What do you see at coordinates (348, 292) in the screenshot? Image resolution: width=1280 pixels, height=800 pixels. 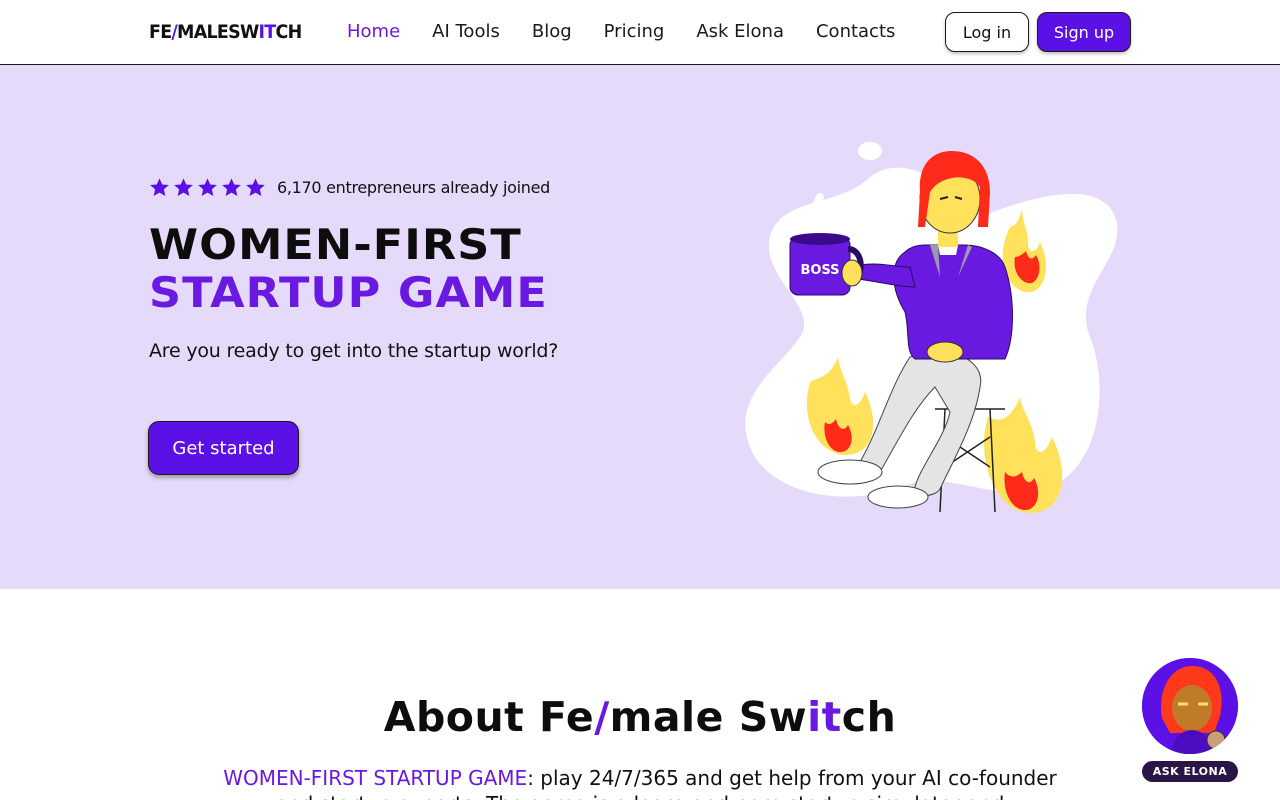 I see `hero-title-line2: STARTUP GAME` at bounding box center [348, 292].